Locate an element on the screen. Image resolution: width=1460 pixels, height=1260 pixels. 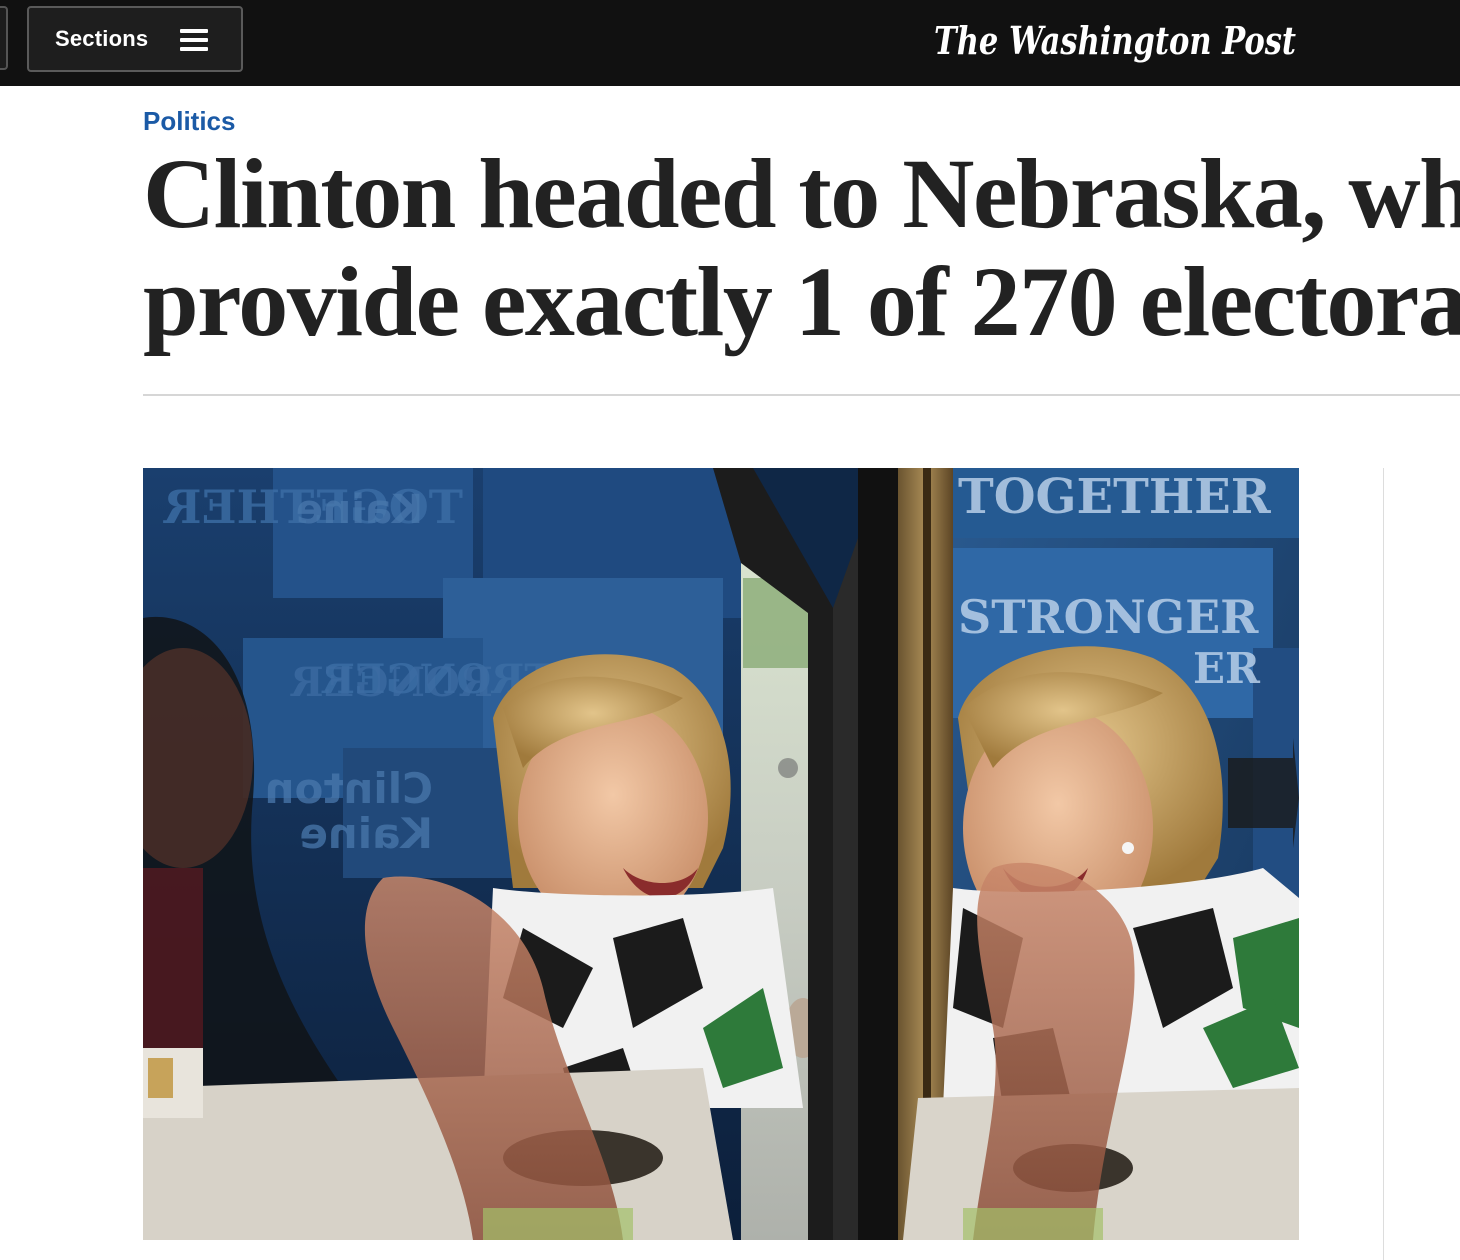
headline-line-1: Clinton headed to Nebraska, wh is located at coordinates (801, 193).